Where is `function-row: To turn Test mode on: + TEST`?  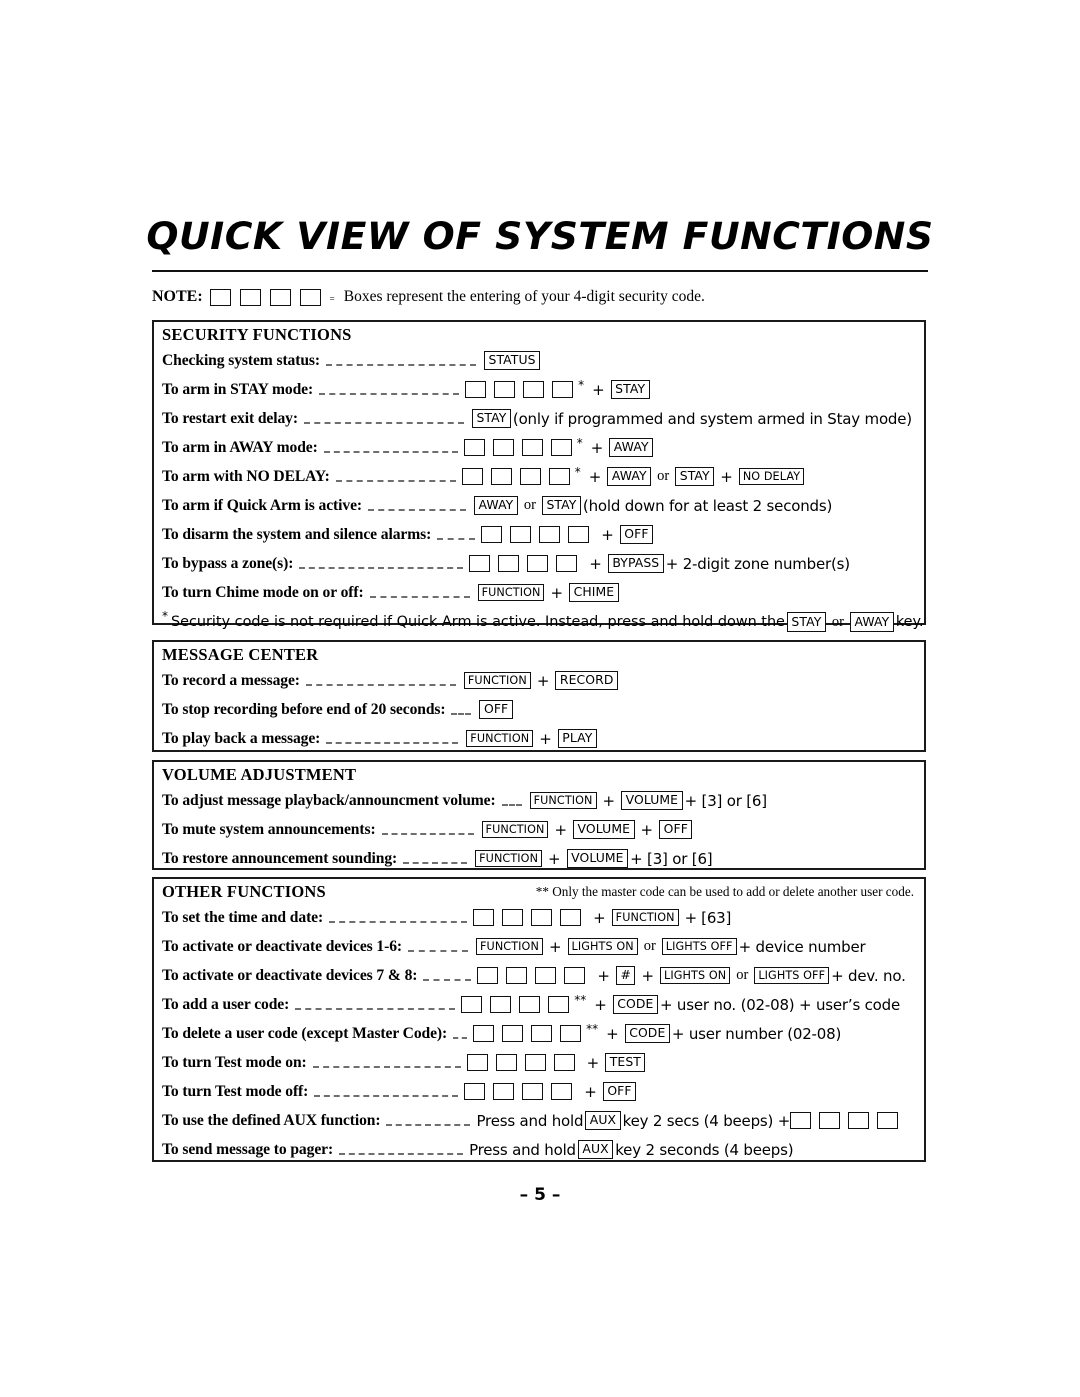
function-row: To turn Test mode on: + TEST is located at coordinates (539, 1062).